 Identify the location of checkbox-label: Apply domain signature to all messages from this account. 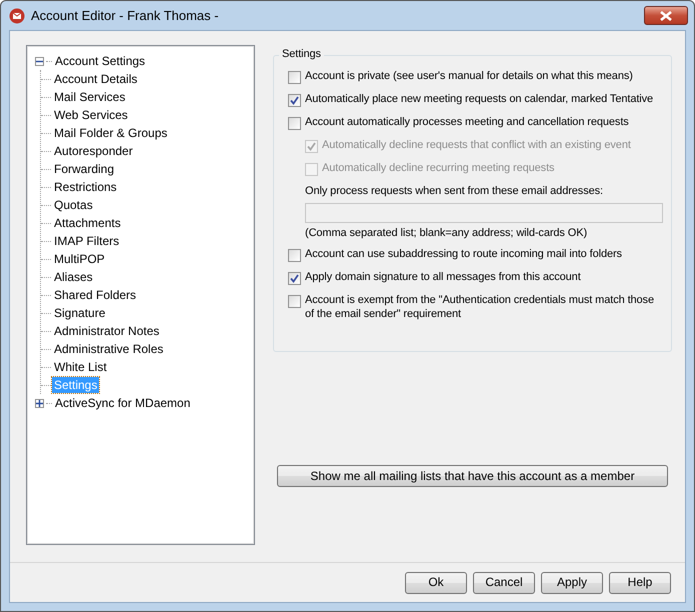
(443, 278).